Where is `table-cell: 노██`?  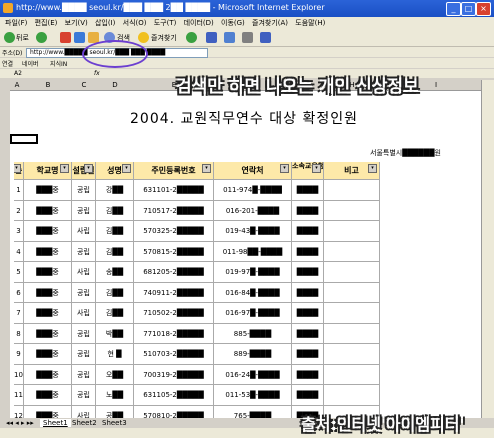
table-cell: 노██ is located at coordinates (115, 395).